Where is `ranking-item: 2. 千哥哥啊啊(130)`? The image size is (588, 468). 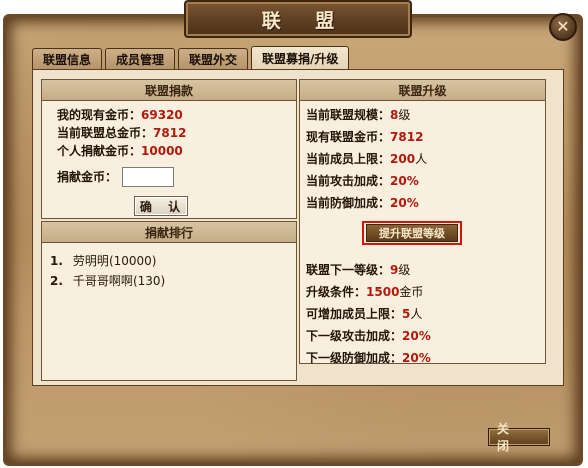 ranking-item: 2. 千哥哥啊啊(130) is located at coordinates (107, 280).